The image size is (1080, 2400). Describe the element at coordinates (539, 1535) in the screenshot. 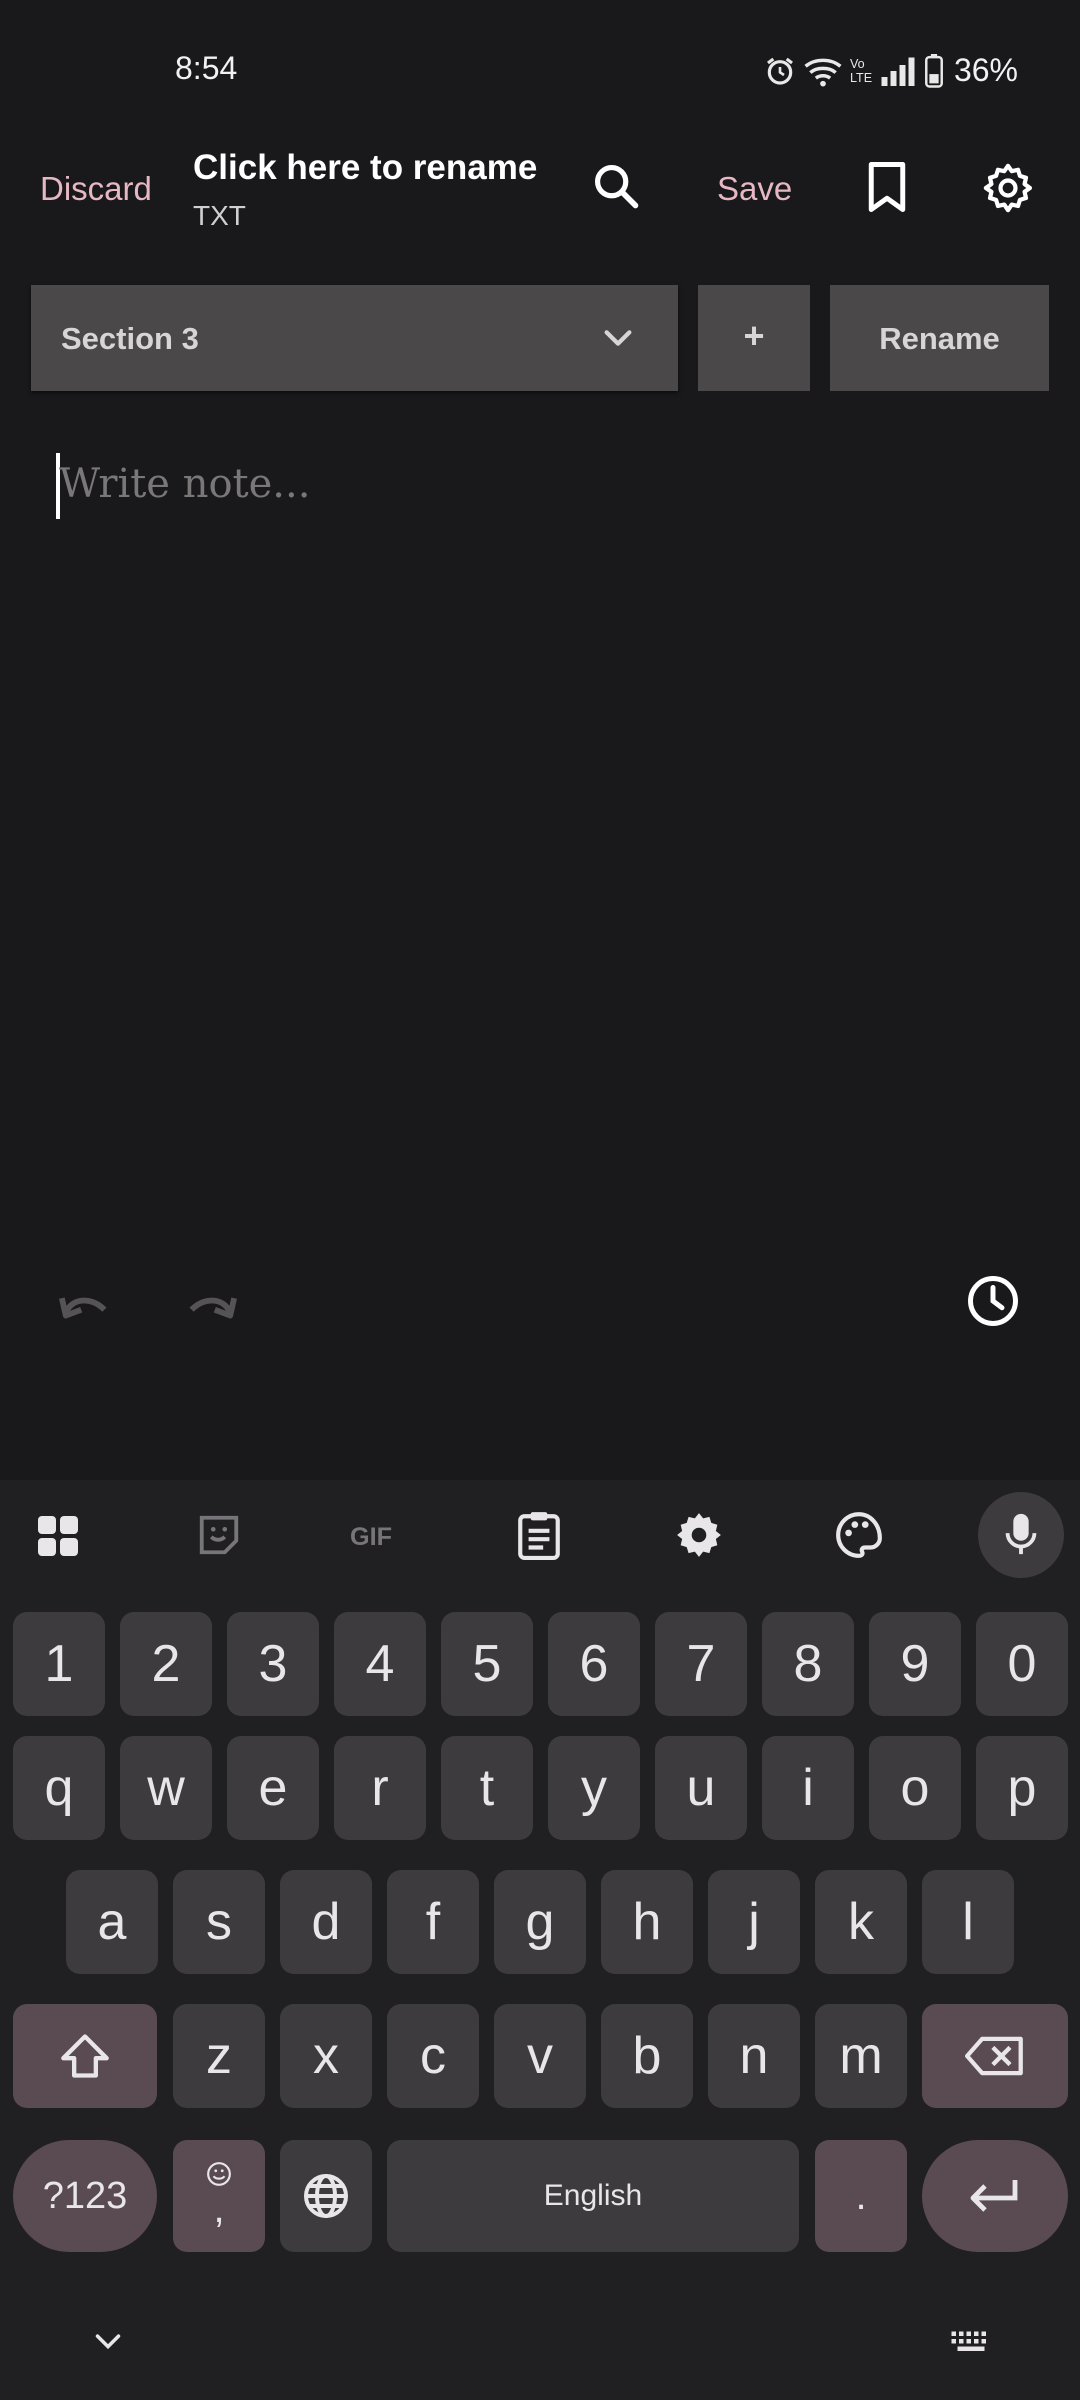

I see `clipboard-icon` at that location.